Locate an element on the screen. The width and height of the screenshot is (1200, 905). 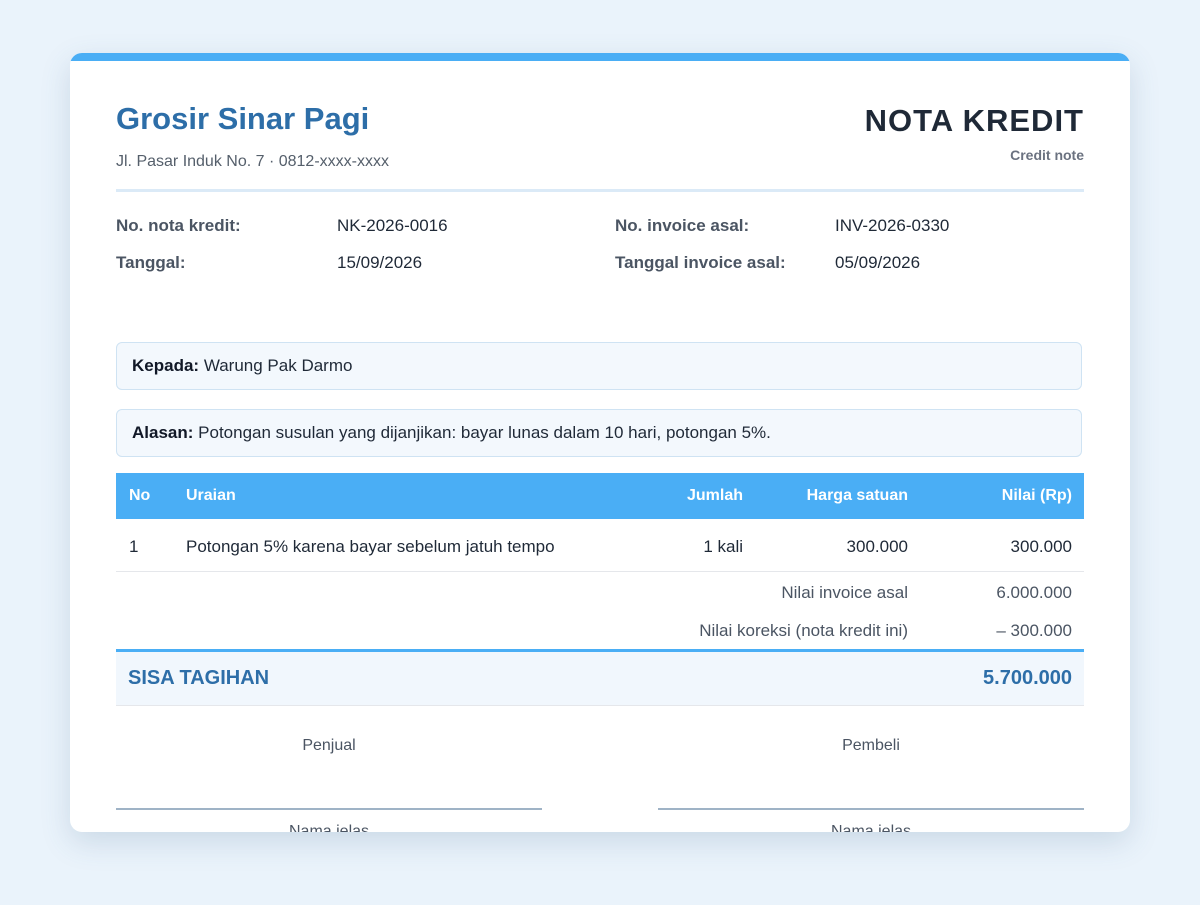
invoice-date-value: 05/09/2026 is located at coordinates (878, 262).